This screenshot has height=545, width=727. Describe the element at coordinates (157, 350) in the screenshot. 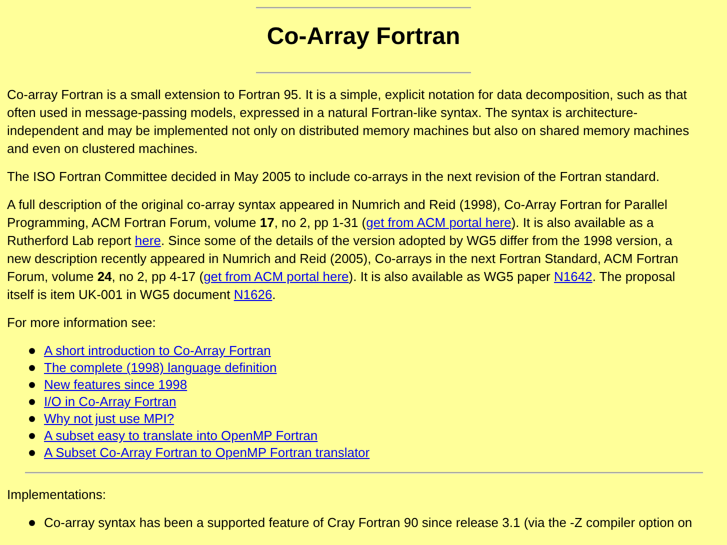

I see `list-link: A short introduction to Co-Array Fortran` at that location.